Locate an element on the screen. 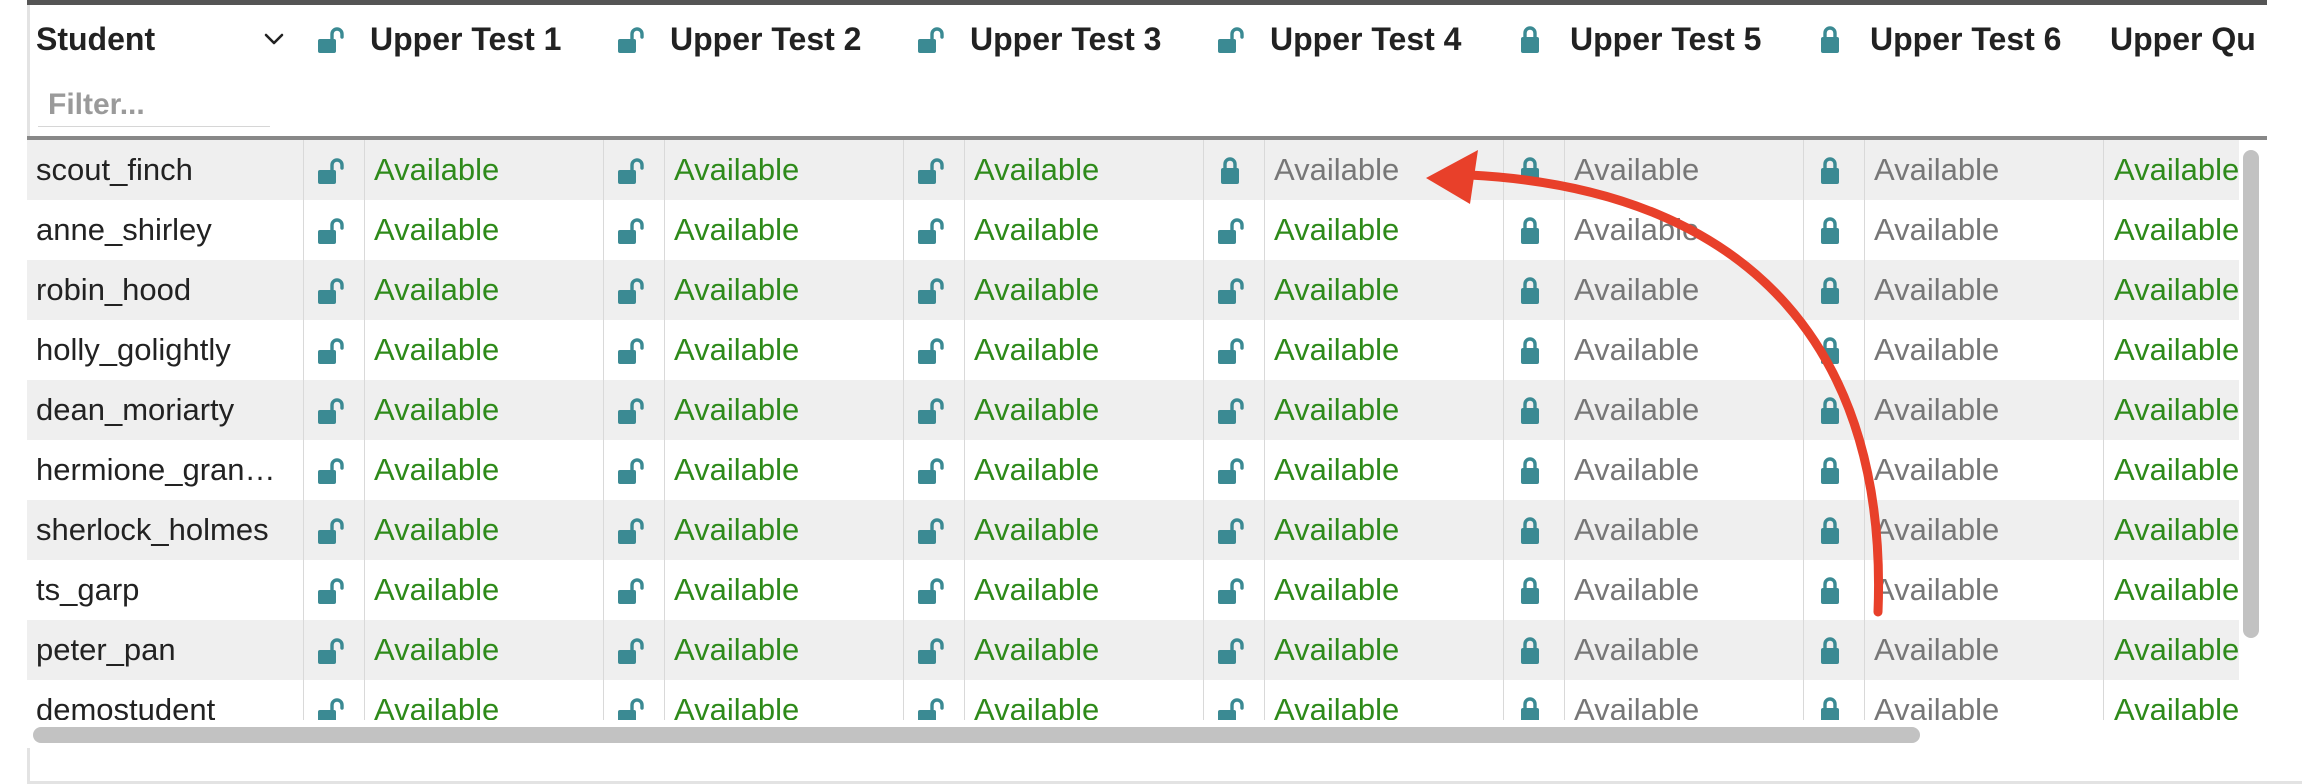  chevron-down-icon is located at coordinates (274, 39).